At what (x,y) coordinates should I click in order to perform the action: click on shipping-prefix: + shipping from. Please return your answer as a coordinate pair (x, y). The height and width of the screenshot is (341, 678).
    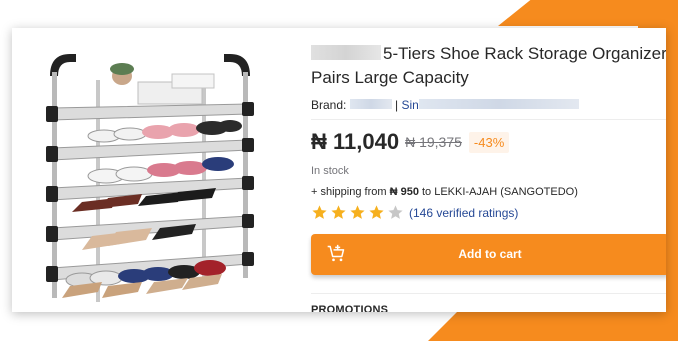
    Looking at the image, I should click on (349, 192).